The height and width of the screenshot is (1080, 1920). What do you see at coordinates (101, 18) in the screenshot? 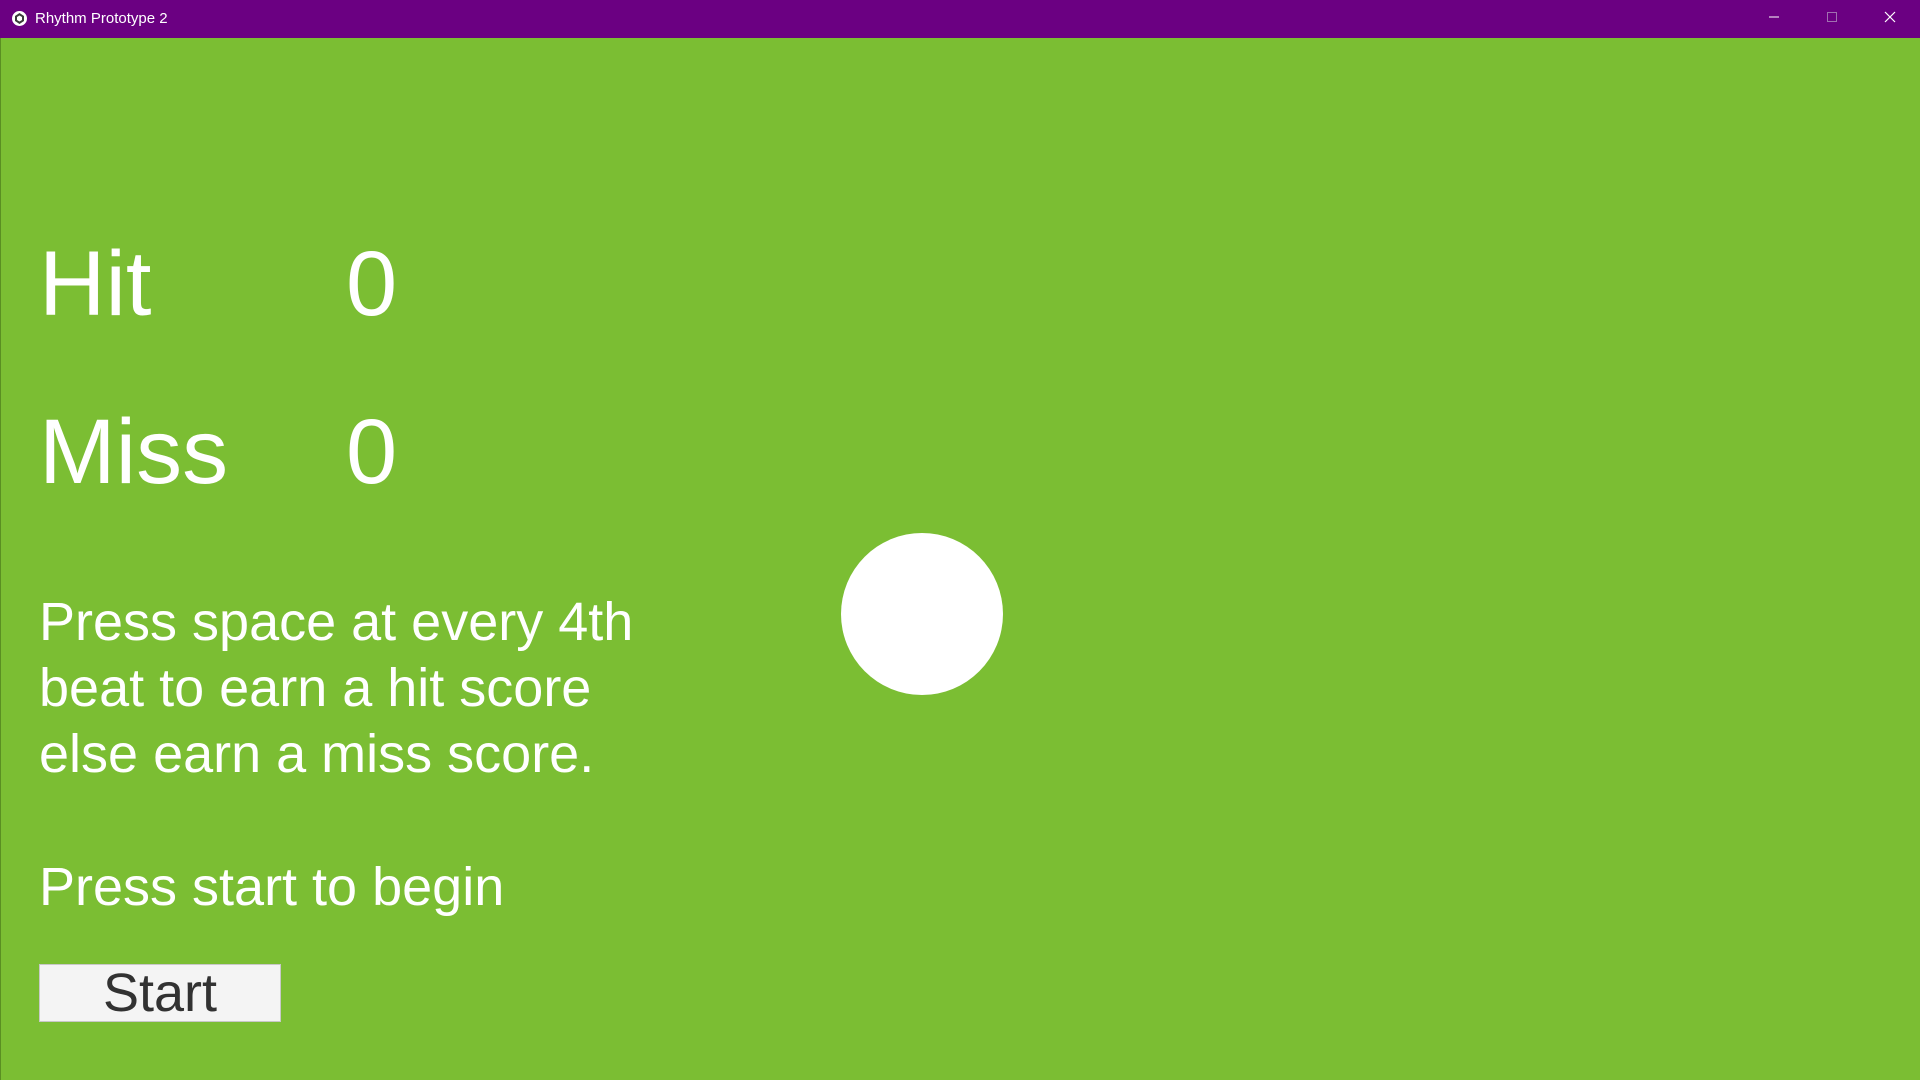
I see `window-title: Rhythm Prototype 2` at bounding box center [101, 18].